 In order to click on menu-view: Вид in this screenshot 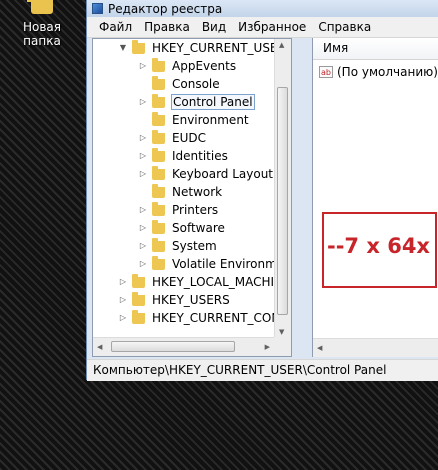, I will do `click(214, 27)`.